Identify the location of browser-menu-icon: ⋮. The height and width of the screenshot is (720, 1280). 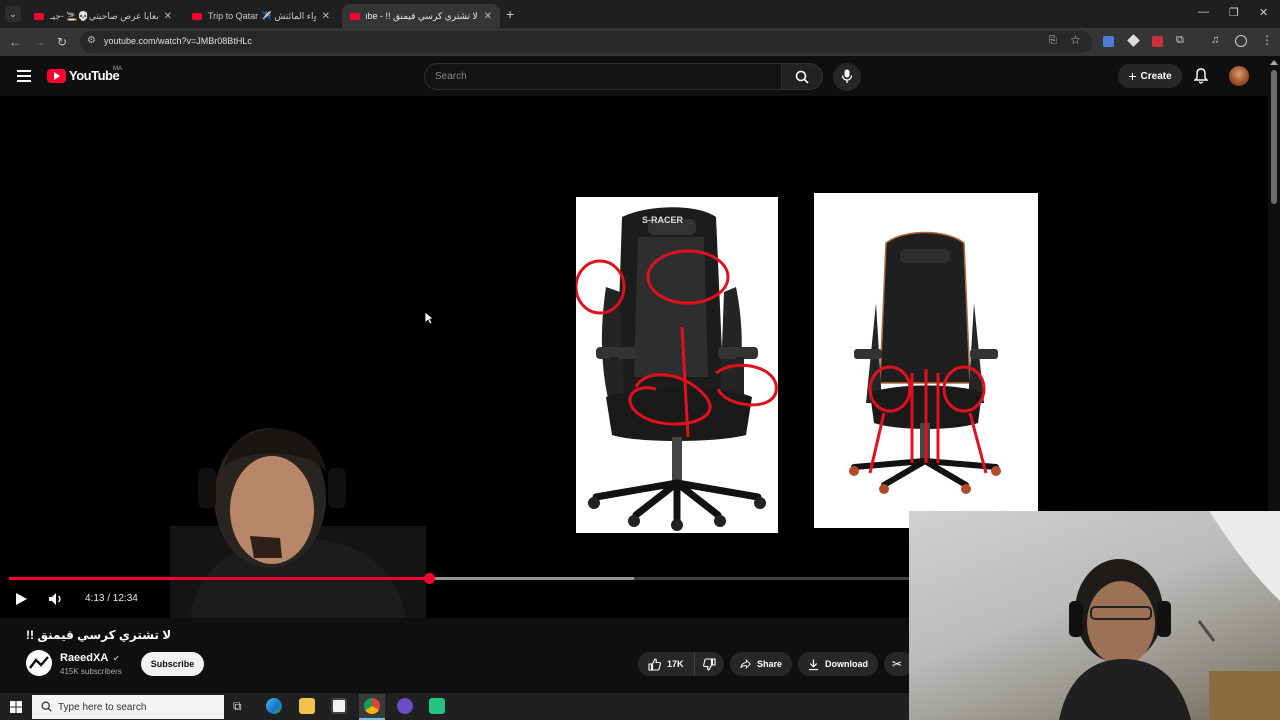
(1267, 40).